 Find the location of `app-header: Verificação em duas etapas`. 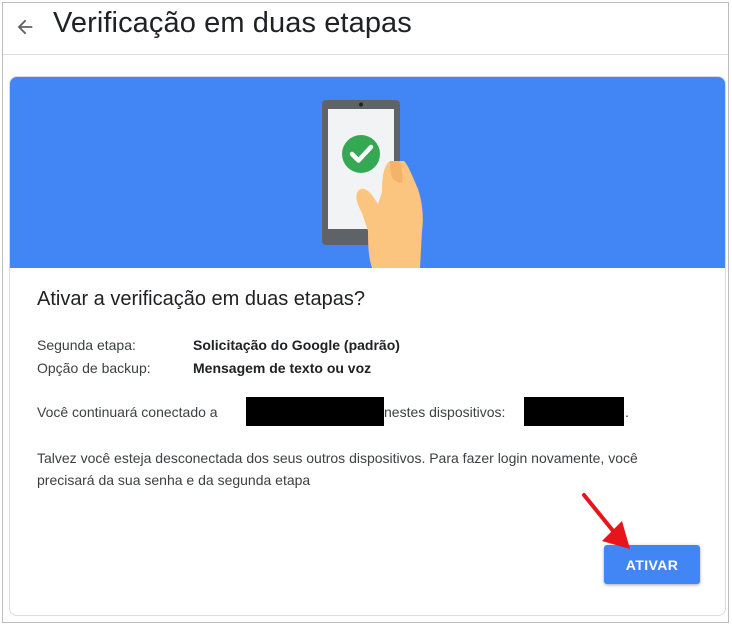

app-header: Verificação em duas etapas is located at coordinates (365, 29).